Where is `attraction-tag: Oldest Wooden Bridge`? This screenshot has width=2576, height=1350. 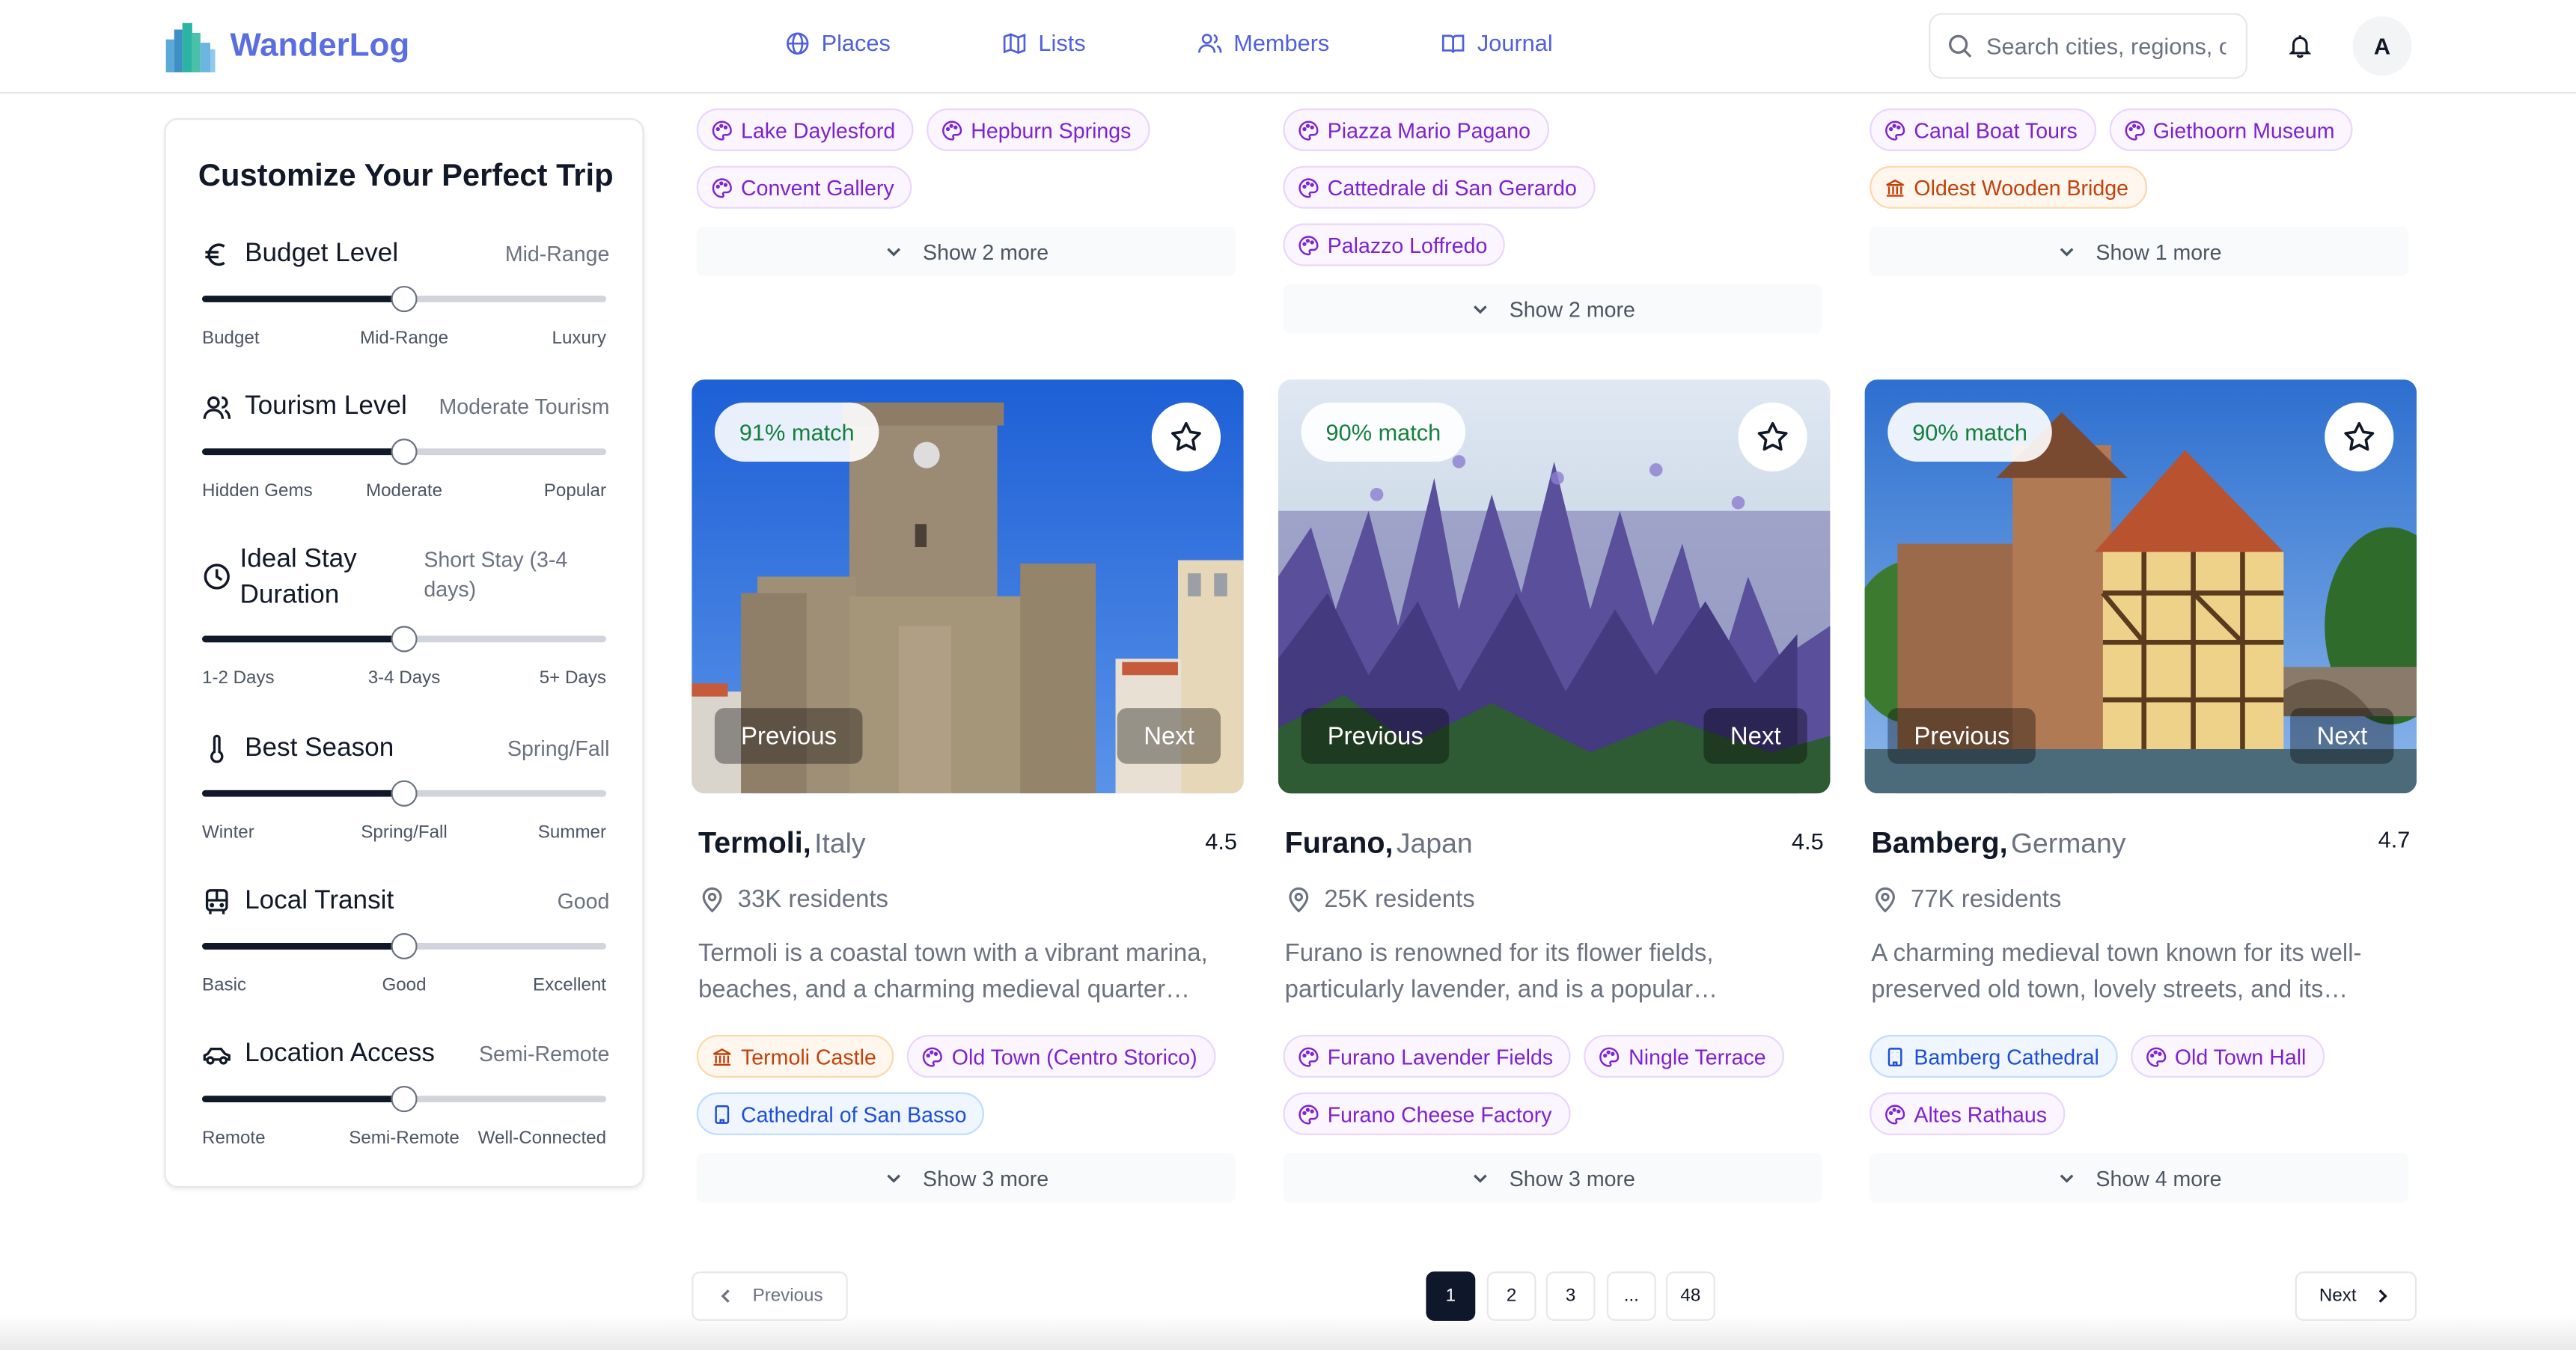 attraction-tag: Oldest Wooden Bridge is located at coordinates (2009, 187).